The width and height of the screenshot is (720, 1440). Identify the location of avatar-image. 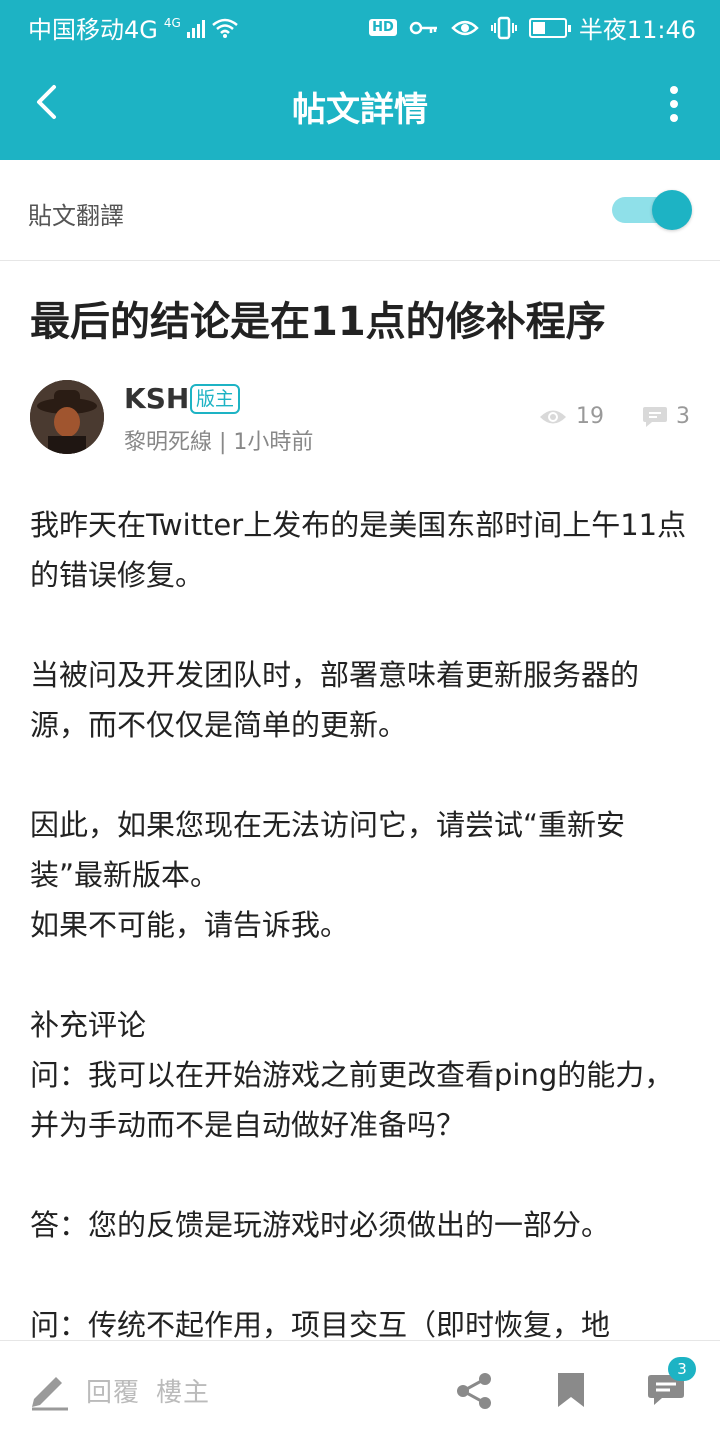
(67, 417).